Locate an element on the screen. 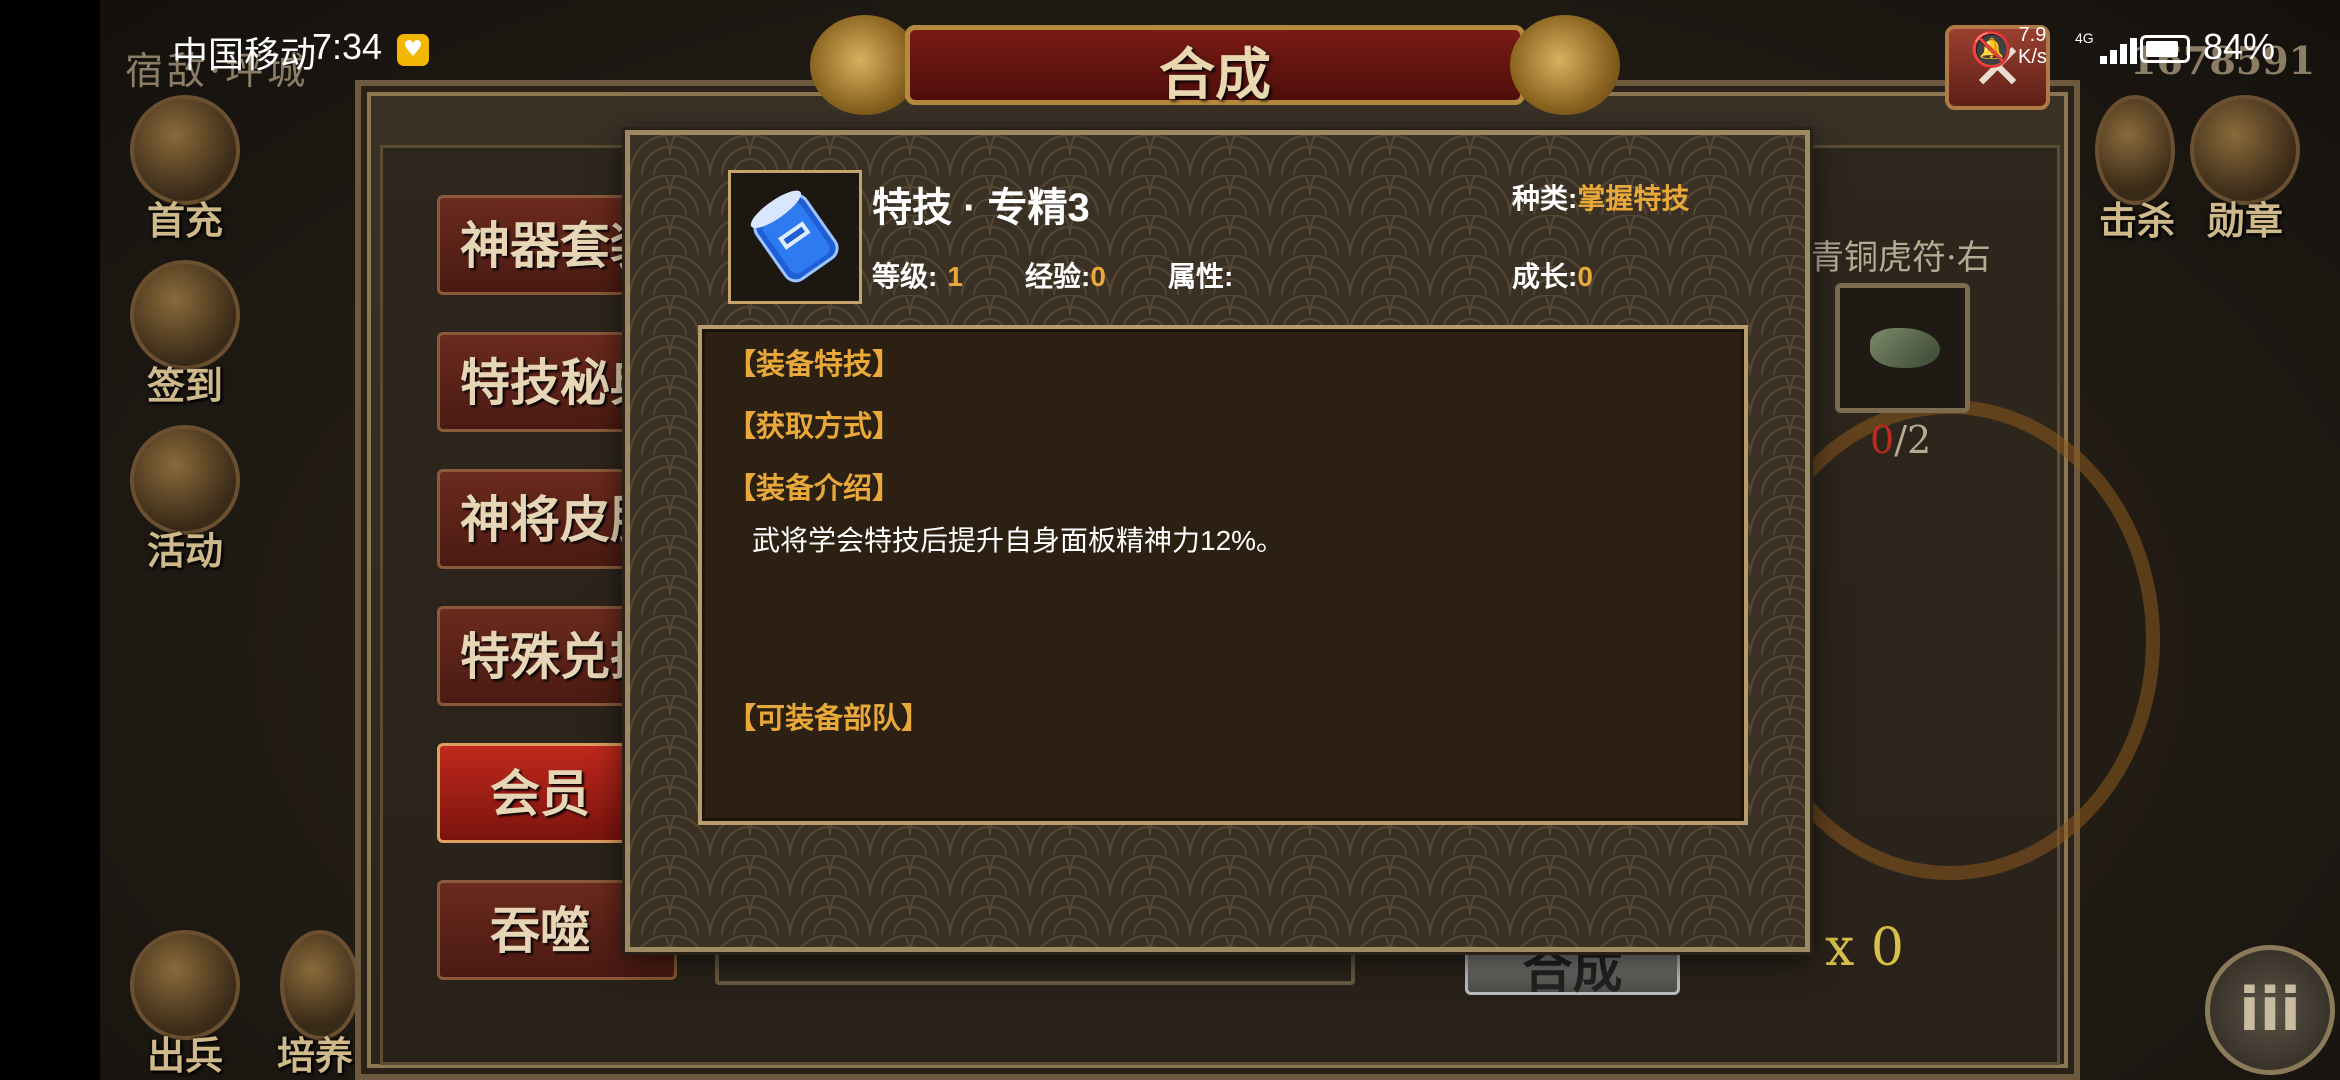 Image resolution: width=2340 pixels, height=1080 pixels. attribute-label: 属性: is located at coordinates (1201, 276).